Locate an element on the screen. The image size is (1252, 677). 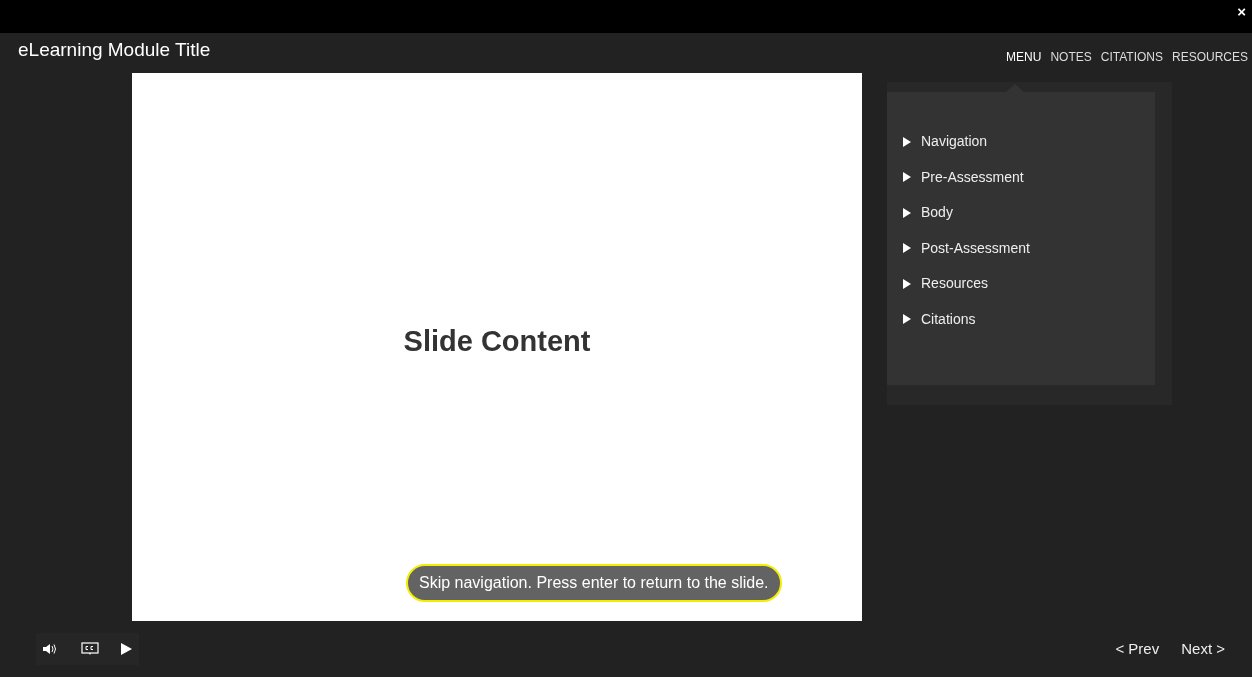
menu-item: Navigation is located at coordinates (1029, 141).